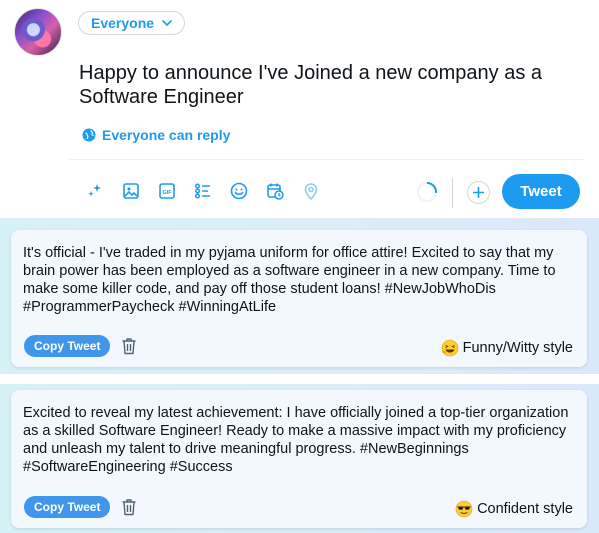 This screenshot has height=533, width=599. I want to click on toolbar-separator, so click(452, 193).